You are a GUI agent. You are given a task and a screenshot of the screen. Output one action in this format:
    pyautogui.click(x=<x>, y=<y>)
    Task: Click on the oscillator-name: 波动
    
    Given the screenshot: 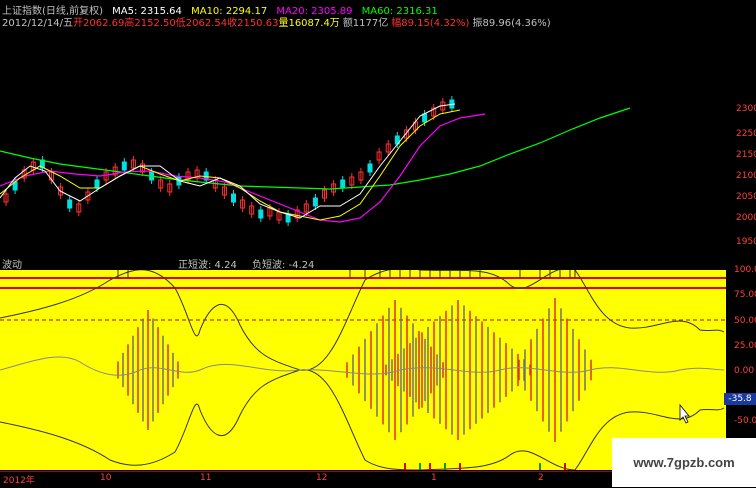 What is the action you would take?
    pyautogui.click(x=12, y=265)
    